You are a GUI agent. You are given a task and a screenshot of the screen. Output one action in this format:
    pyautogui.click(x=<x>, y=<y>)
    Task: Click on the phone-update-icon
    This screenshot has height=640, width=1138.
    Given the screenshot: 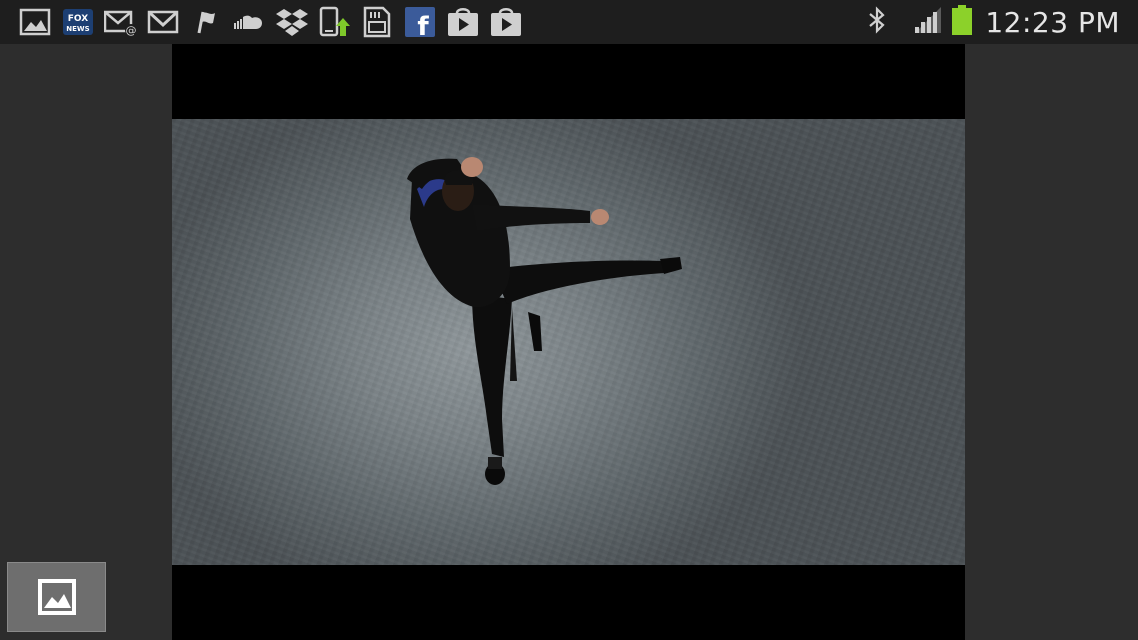 What is the action you would take?
    pyautogui.click(x=335, y=22)
    